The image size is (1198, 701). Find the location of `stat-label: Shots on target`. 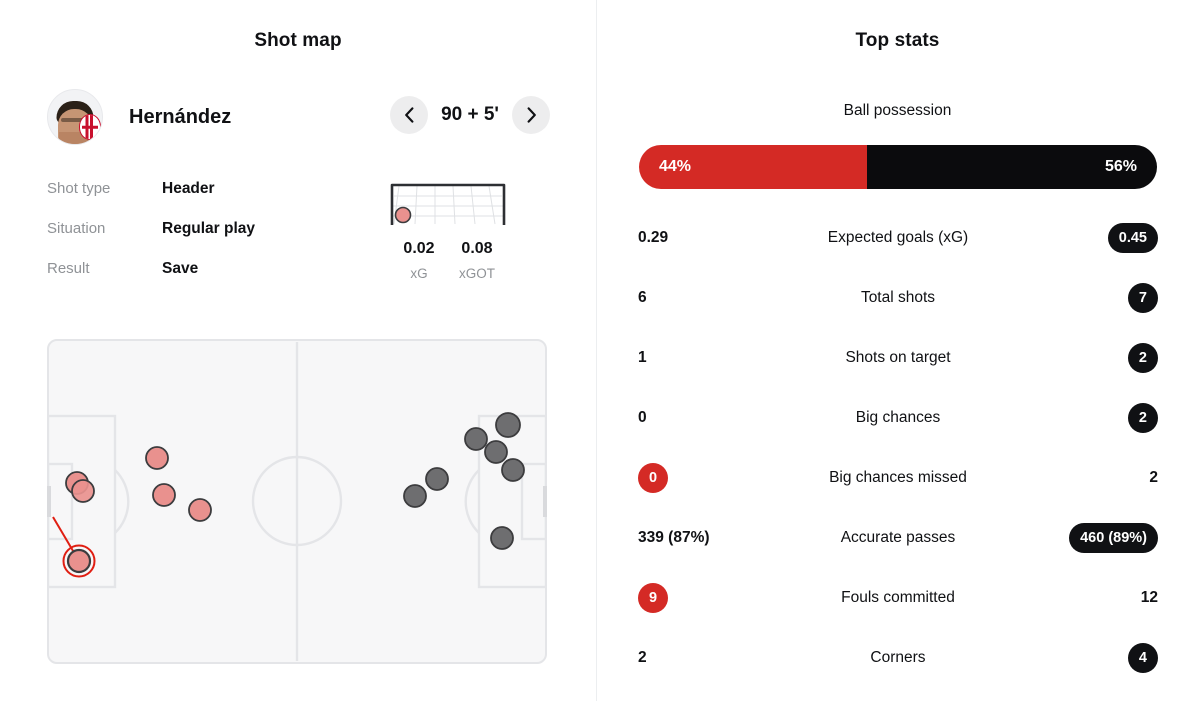

stat-label: Shots on target is located at coordinates (898, 357).